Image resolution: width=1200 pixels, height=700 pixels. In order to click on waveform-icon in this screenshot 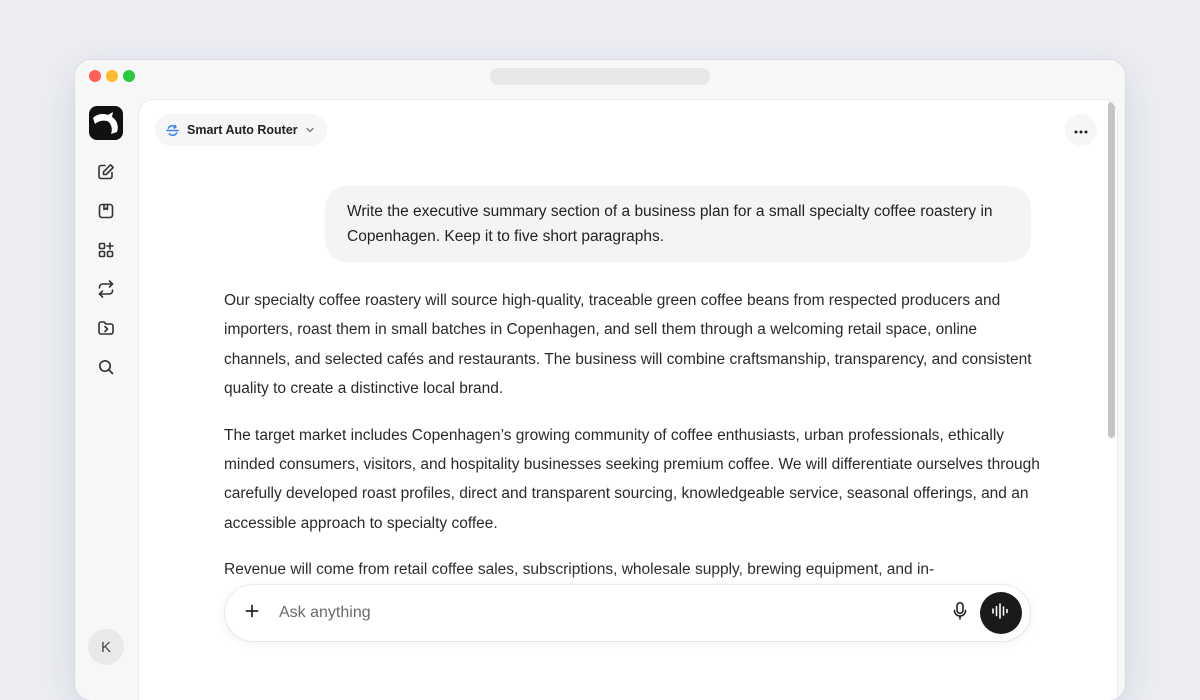, I will do `click(1001, 613)`.